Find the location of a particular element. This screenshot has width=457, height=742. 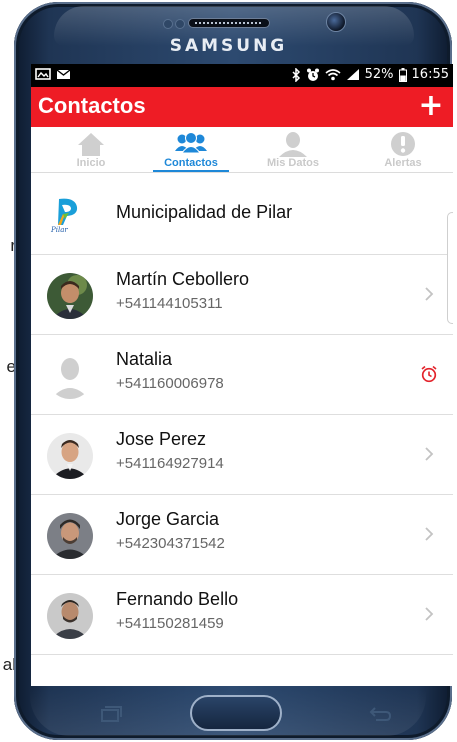

home-button is located at coordinates (236, 713).